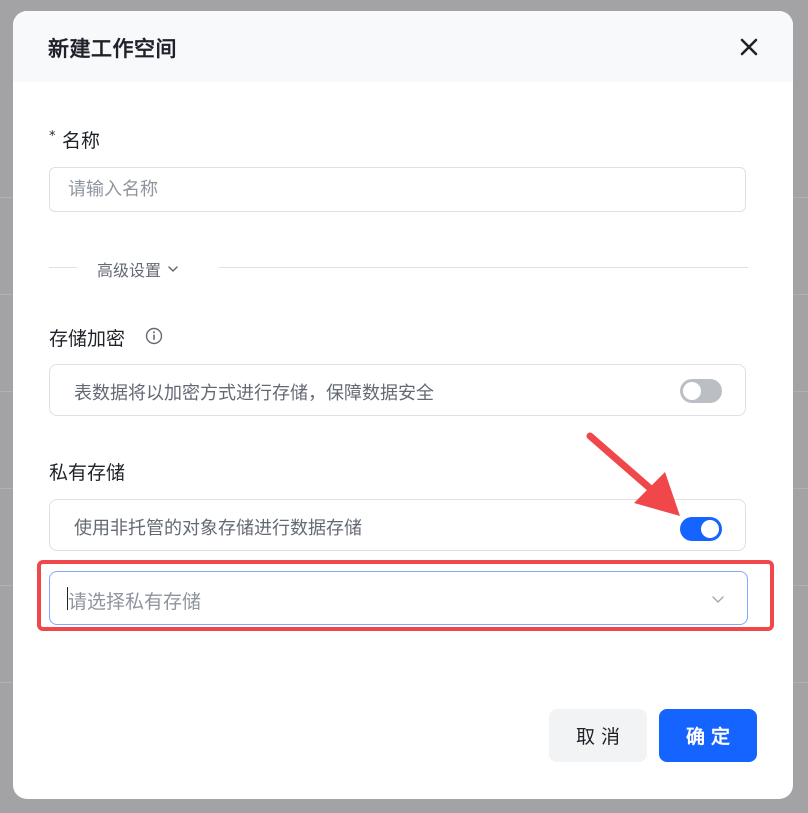 The image size is (808, 813). Describe the element at coordinates (87, 339) in the screenshot. I see `encryption-label: 存储加密` at that location.